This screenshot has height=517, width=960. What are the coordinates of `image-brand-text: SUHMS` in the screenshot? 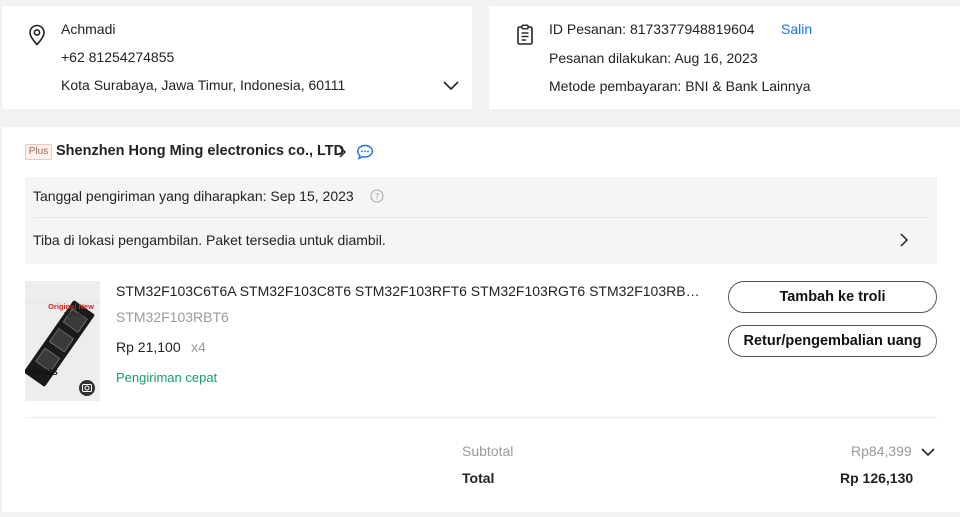 It's located at (42, 372).